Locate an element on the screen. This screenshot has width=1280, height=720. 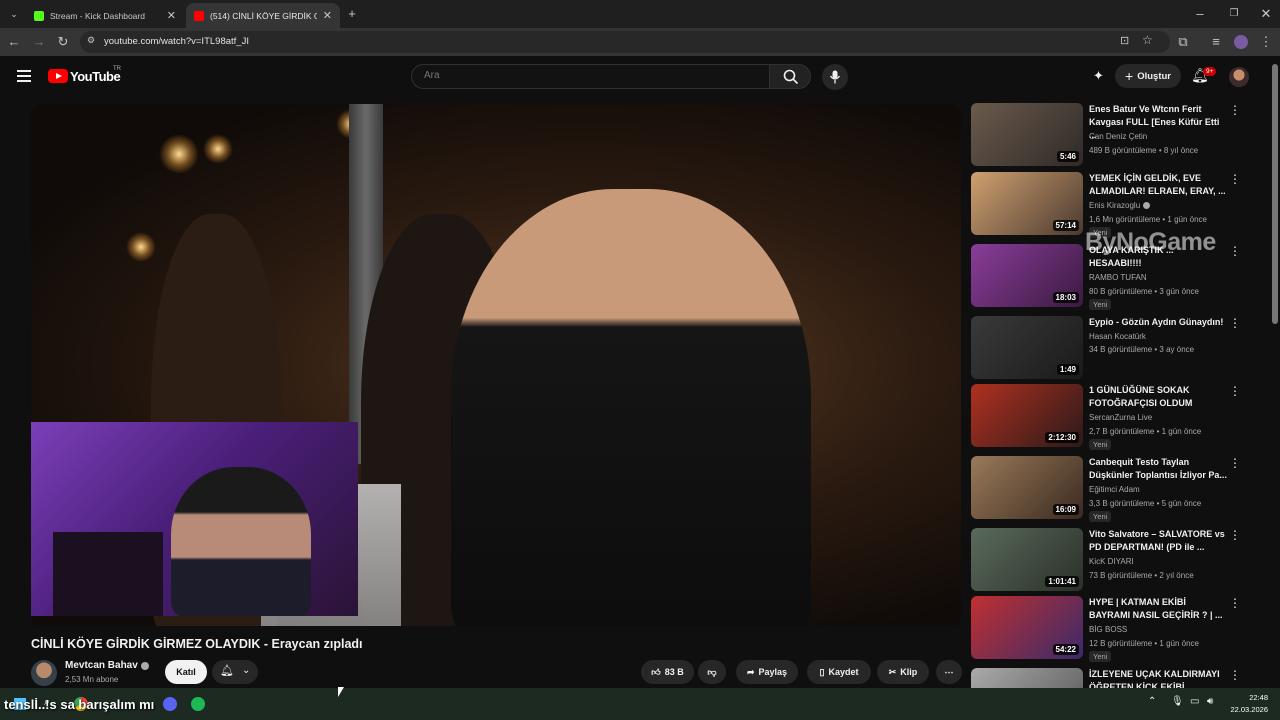
spotify-taskbar-icon is located at coordinates (198, 704).